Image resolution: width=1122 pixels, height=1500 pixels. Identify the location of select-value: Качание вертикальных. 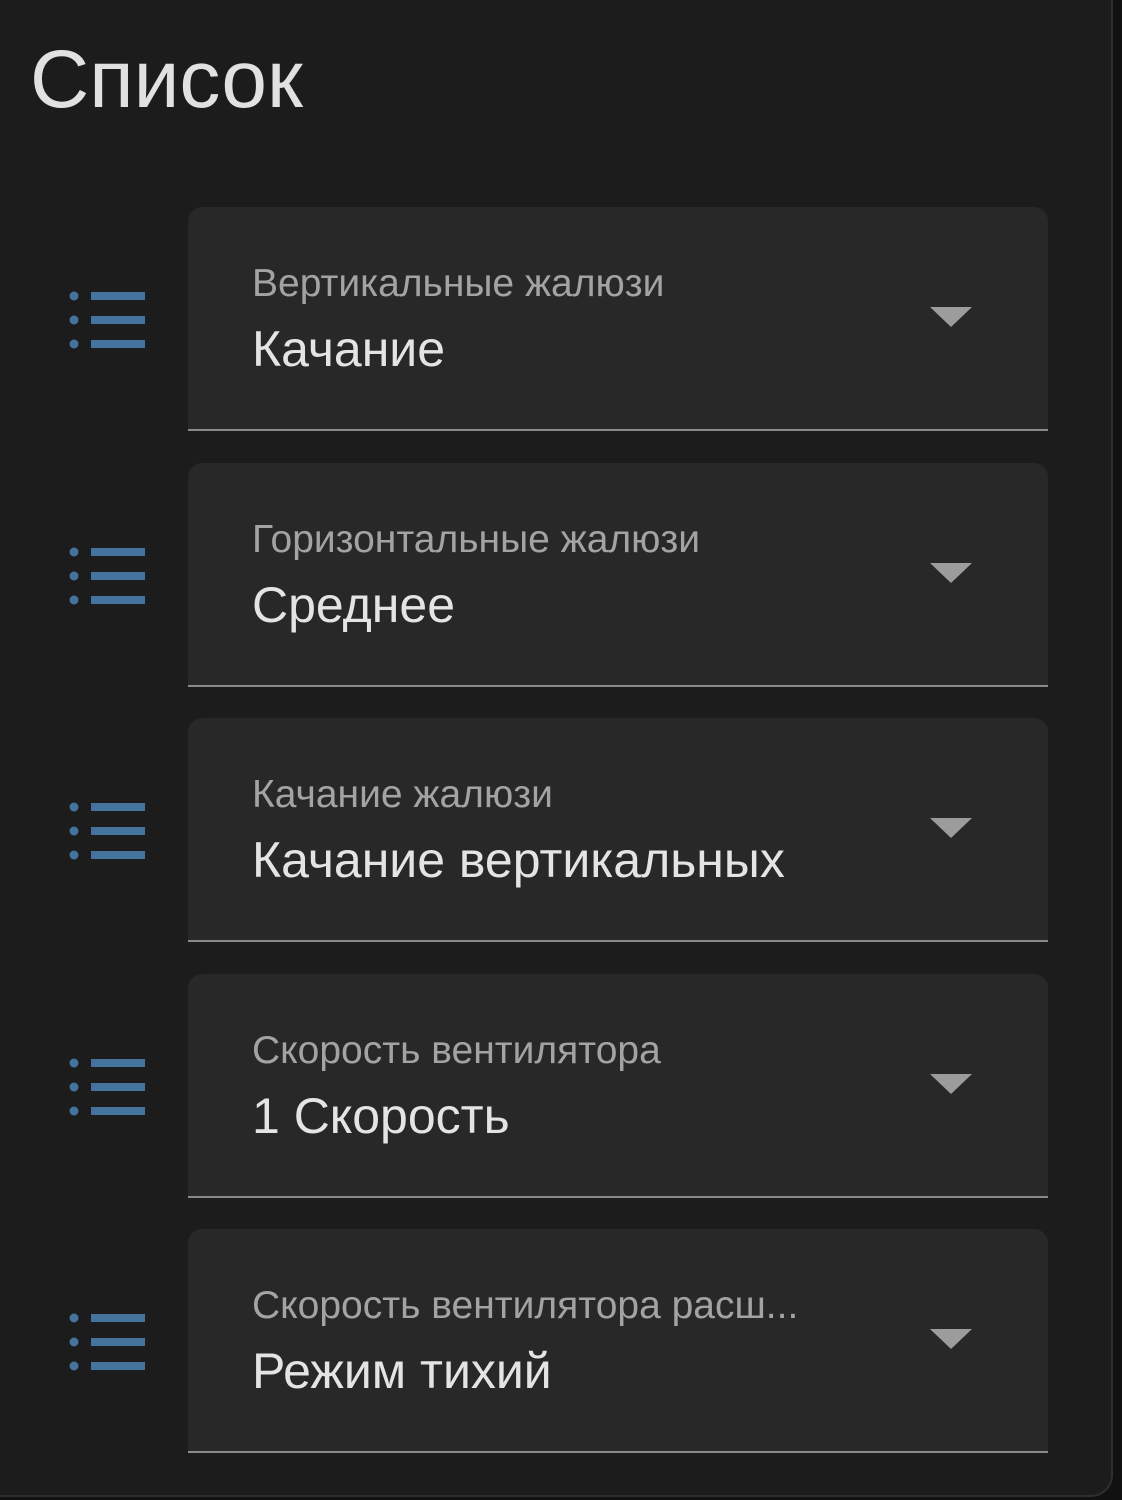
(518, 860).